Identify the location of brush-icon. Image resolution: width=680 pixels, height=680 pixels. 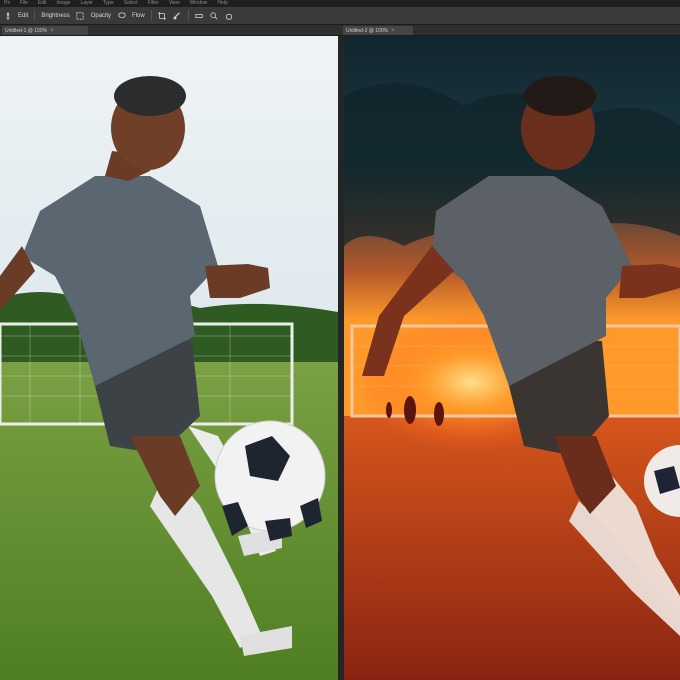
(177, 15).